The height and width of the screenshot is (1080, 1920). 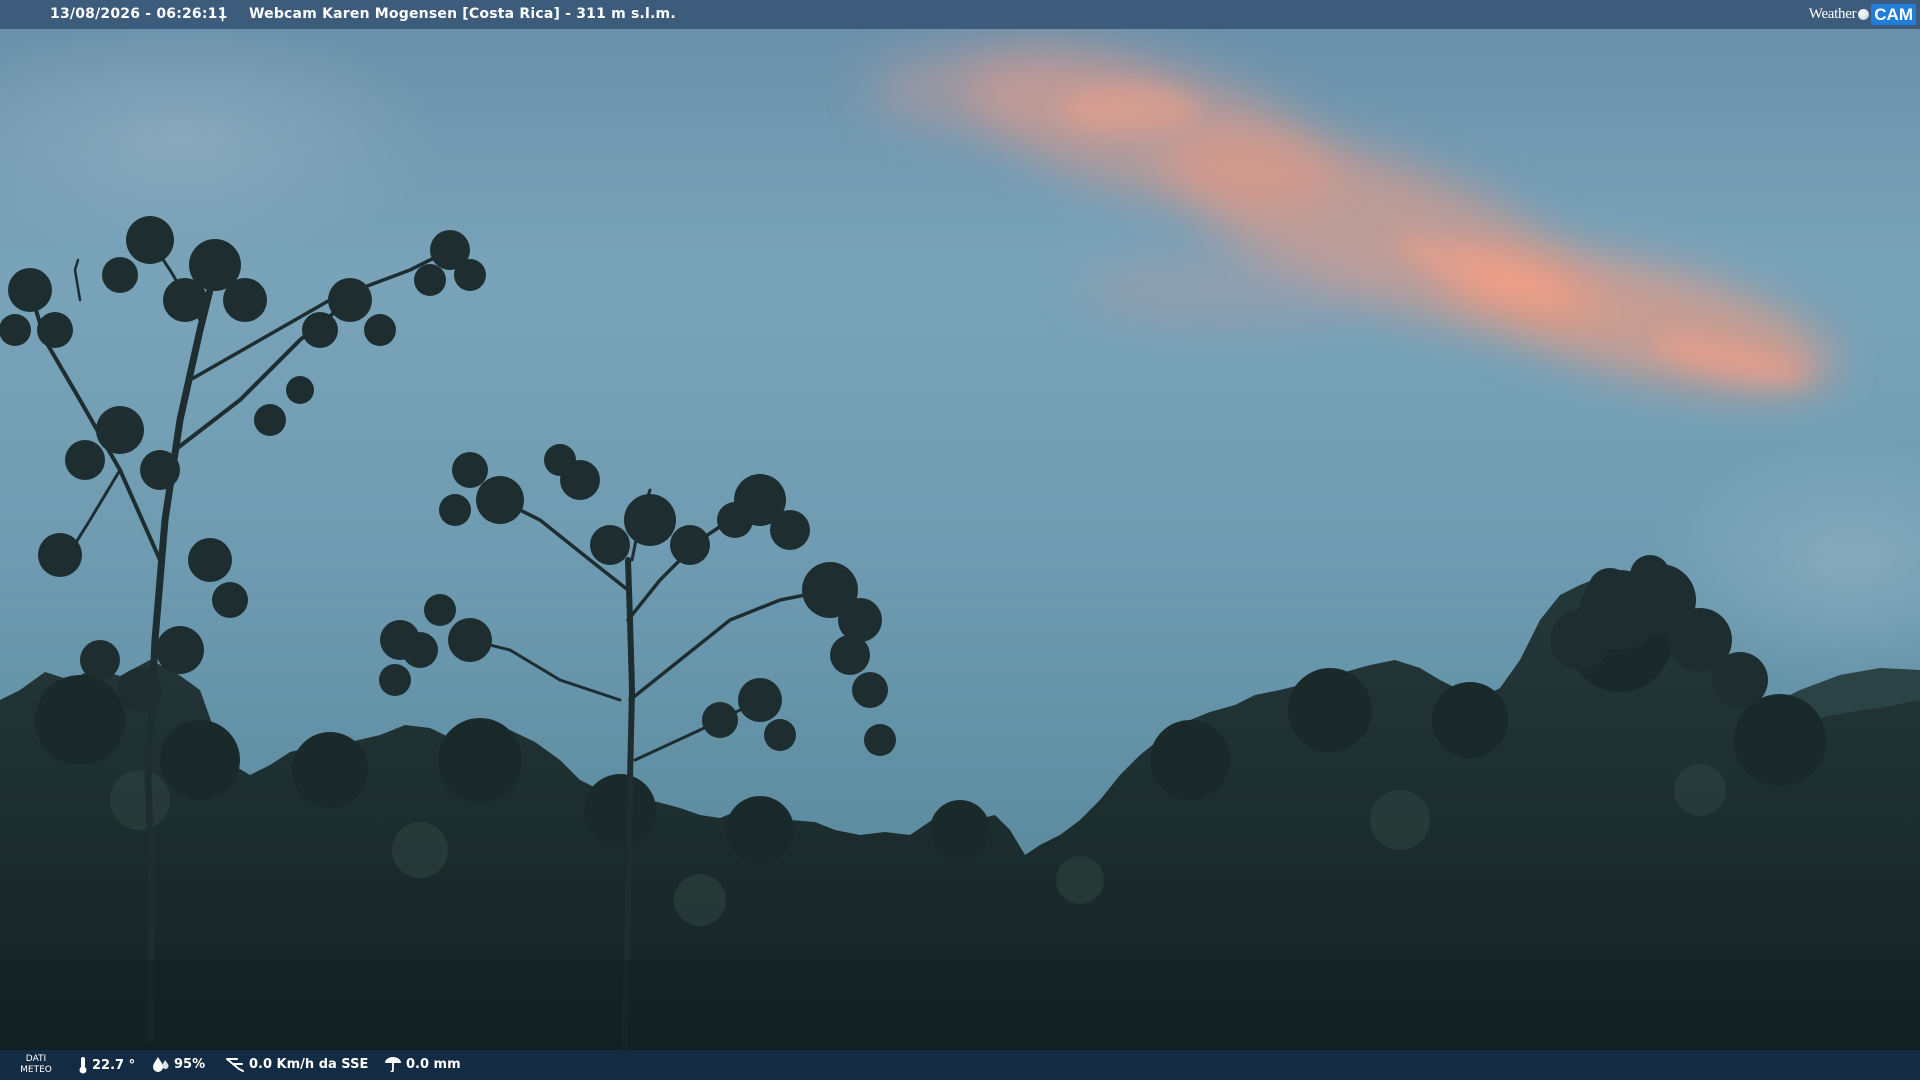 What do you see at coordinates (190, 1064) in the screenshot?
I see `humidity-value: 95%` at bounding box center [190, 1064].